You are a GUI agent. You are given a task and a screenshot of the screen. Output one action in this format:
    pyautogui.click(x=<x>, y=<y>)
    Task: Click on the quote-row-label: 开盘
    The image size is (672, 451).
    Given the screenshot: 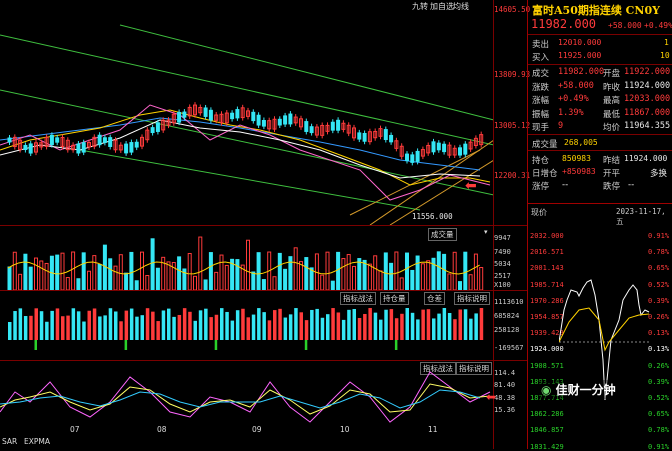 What is the action you would take?
    pyautogui.click(x=612, y=74)
    